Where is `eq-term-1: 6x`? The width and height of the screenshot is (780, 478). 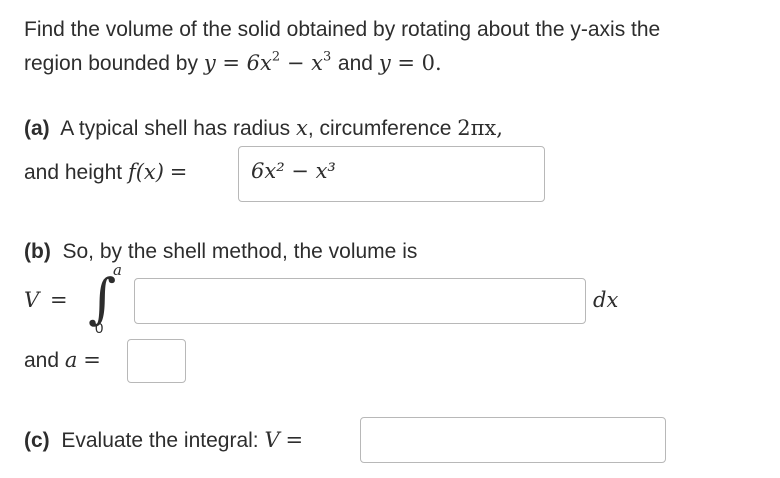
eq-term-1: 6x is located at coordinates (259, 63).